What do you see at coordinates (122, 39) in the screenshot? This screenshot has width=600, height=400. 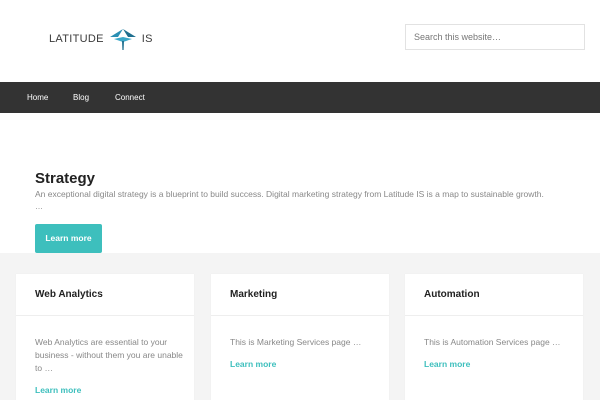 I see `compass-arrow-logo-icon` at bounding box center [122, 39].